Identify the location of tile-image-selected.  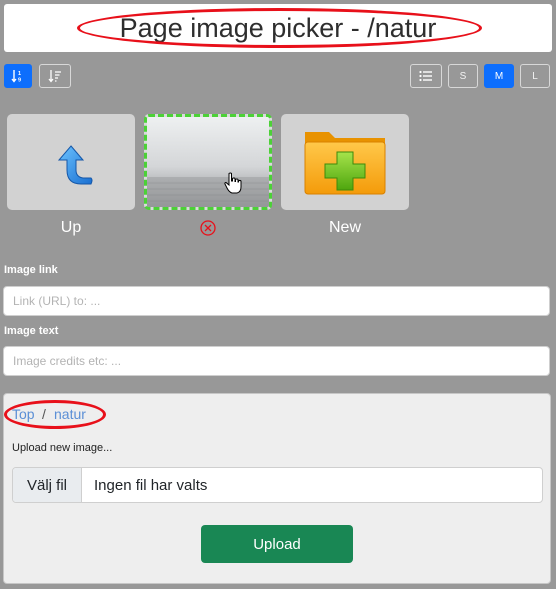
(208, 162).